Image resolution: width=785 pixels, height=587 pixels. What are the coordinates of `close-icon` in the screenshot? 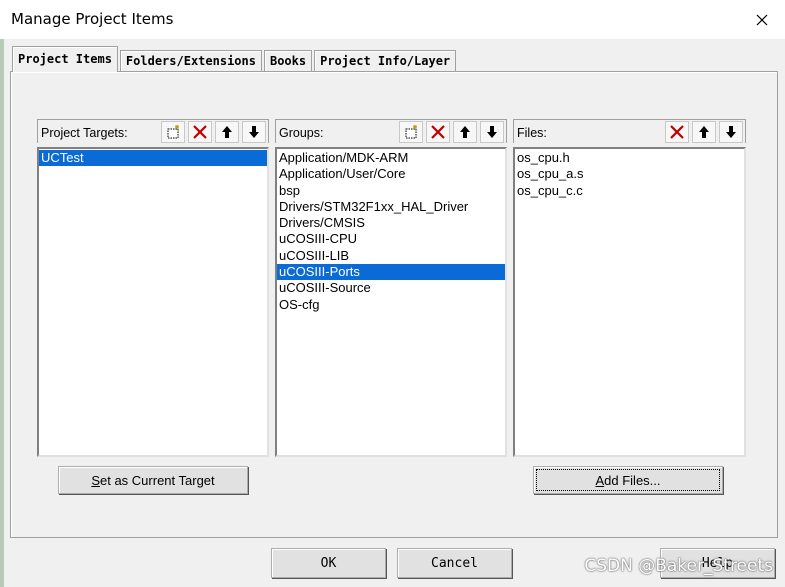 It's located at (762, 19).